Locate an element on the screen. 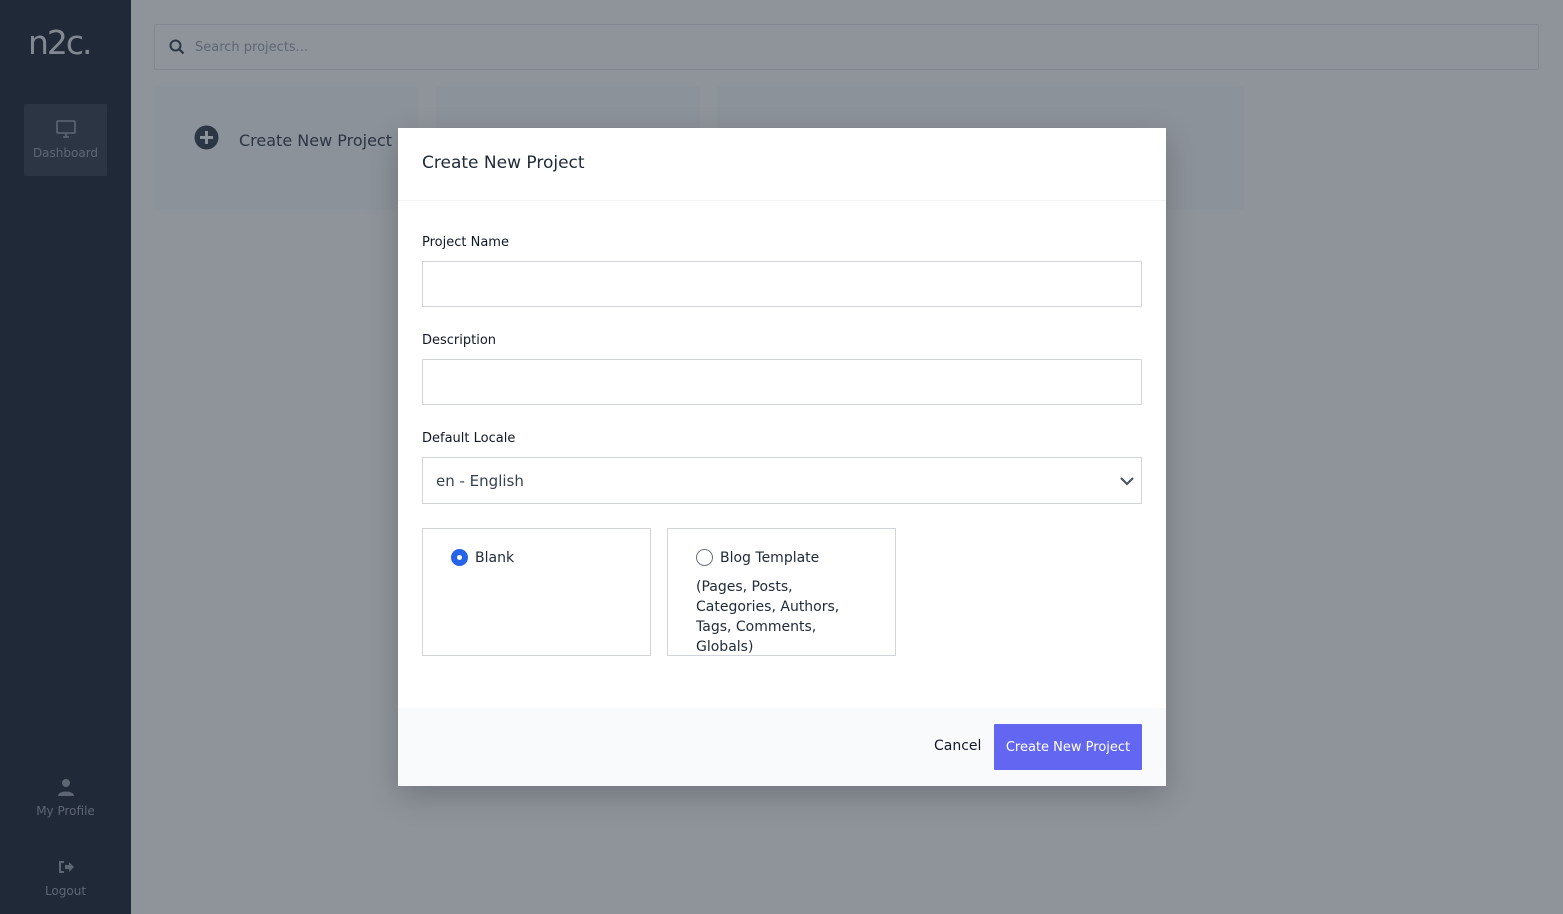 The height and width of the screenshot is (914, 1563). modal-footer: Cancel Create New Project is located at coordinates (782, 747).